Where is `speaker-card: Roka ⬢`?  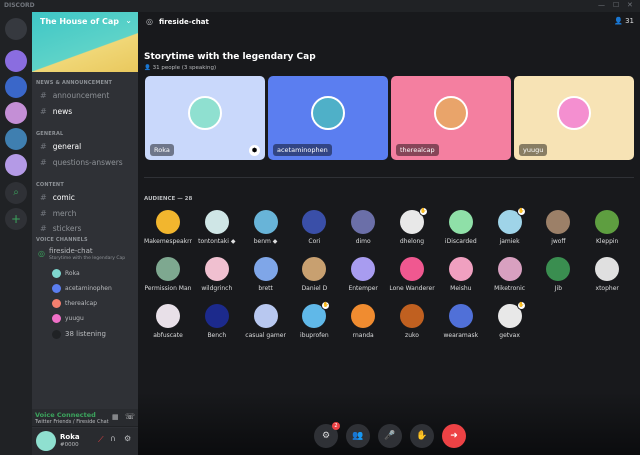
speaker-card: Roka ⬢ is located at coordinates (205, 118).